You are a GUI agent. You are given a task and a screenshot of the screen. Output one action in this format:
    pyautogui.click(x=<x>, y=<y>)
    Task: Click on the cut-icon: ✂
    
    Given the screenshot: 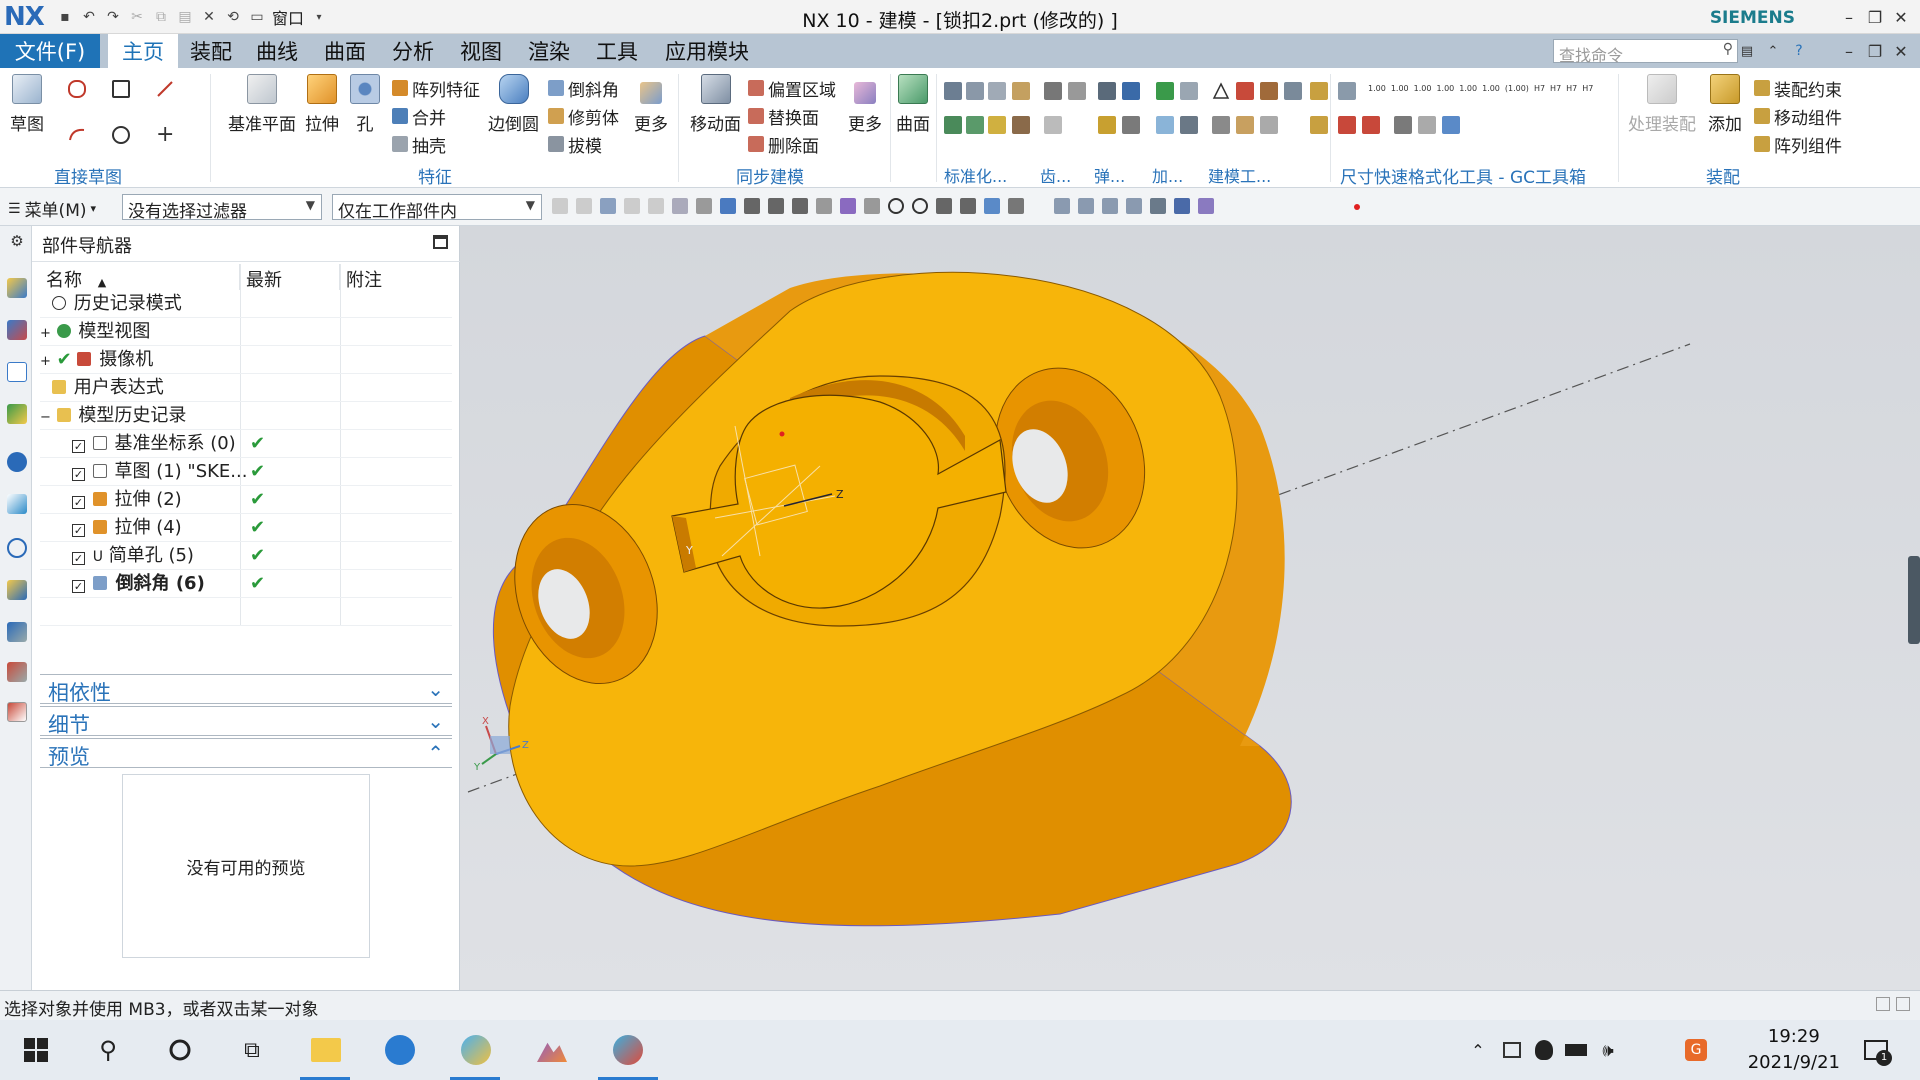 What is the action you would take?
    pyautogui.click(x=137, y=17)
    